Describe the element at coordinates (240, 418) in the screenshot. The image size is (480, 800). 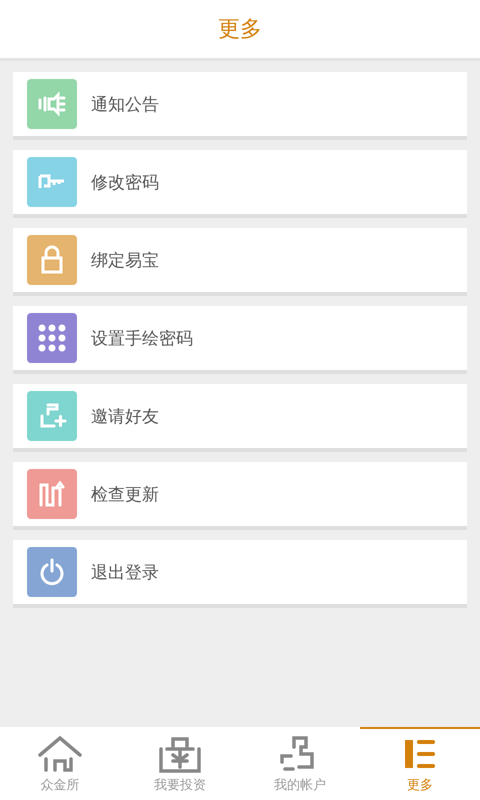
I see `menu-item: 邀请好友` at that location.